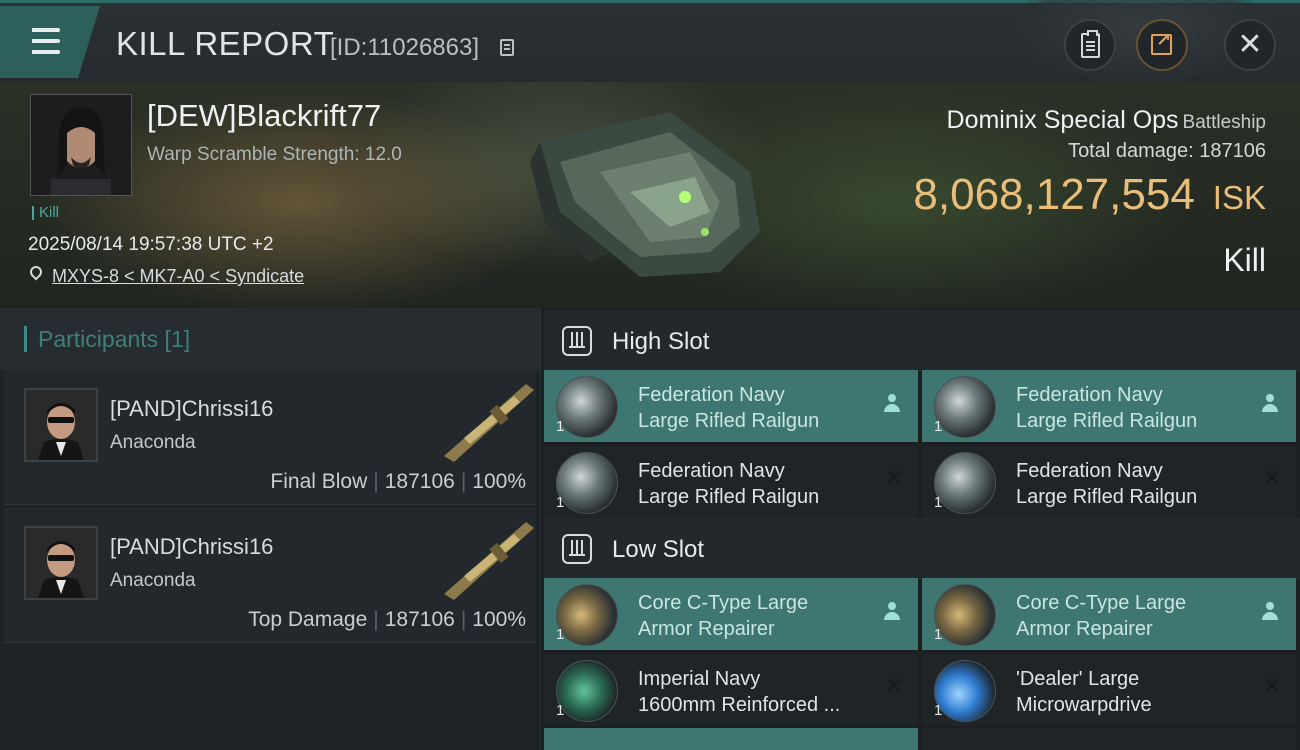 The height and width of the screenshot is (750, 1300). What do you see at coordinates (114, 339) in the screenshot?
I see `participants-title: Participants [1]` at bounding box center [114, 339].